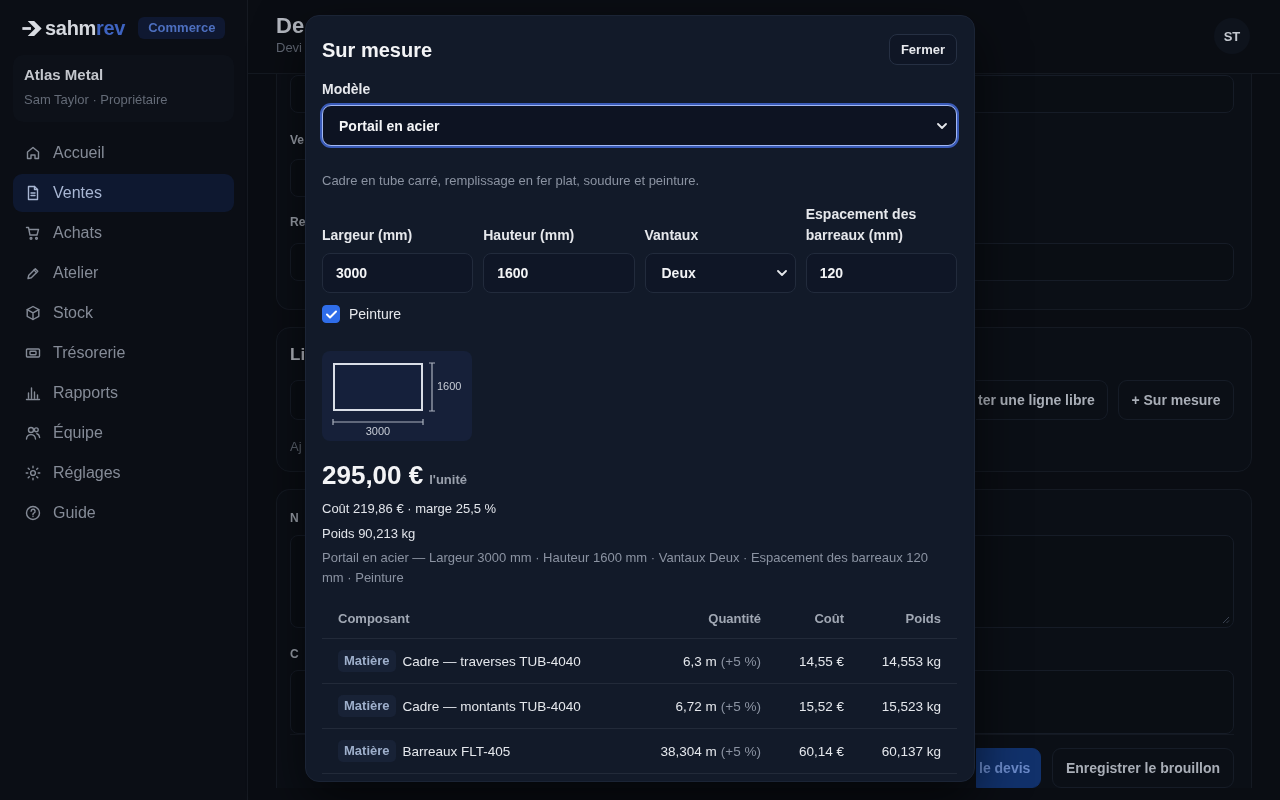 This screenshot has width=1280, height=800. Describe the element at coordinates (559, 273) in the screenshot. I see `input-field: 1600` at that location.